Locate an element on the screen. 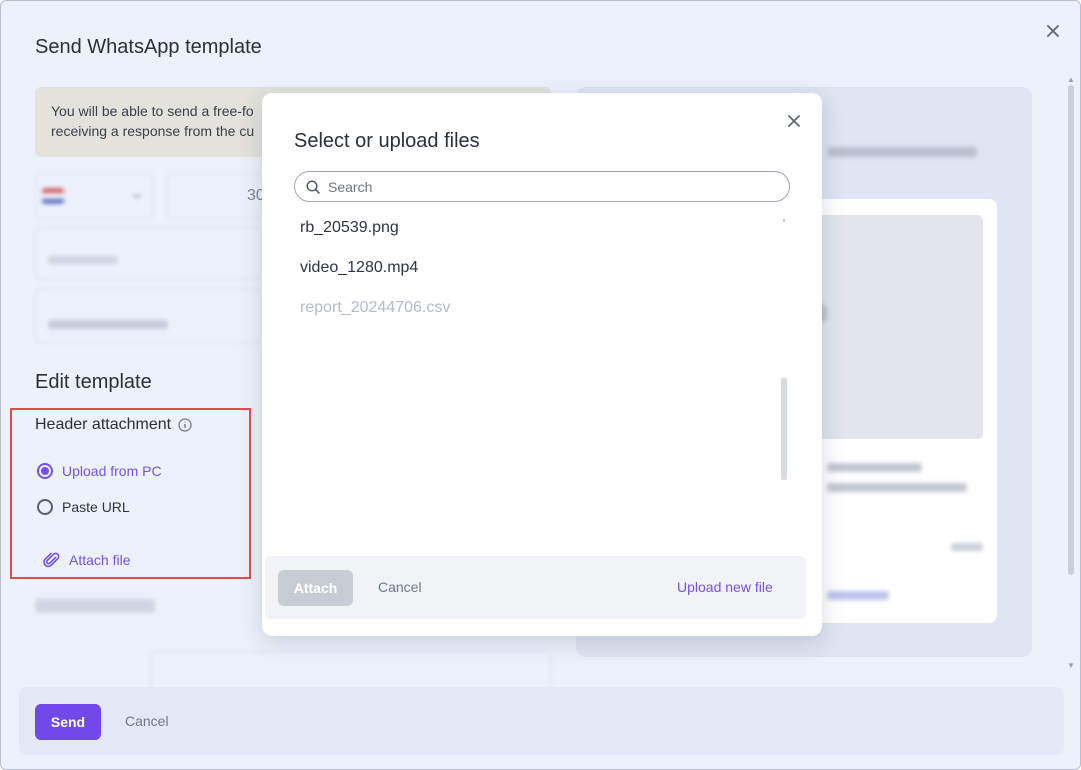 The image size is (1081, 770). chevron-down-icon is located at coordinates (137, 196).